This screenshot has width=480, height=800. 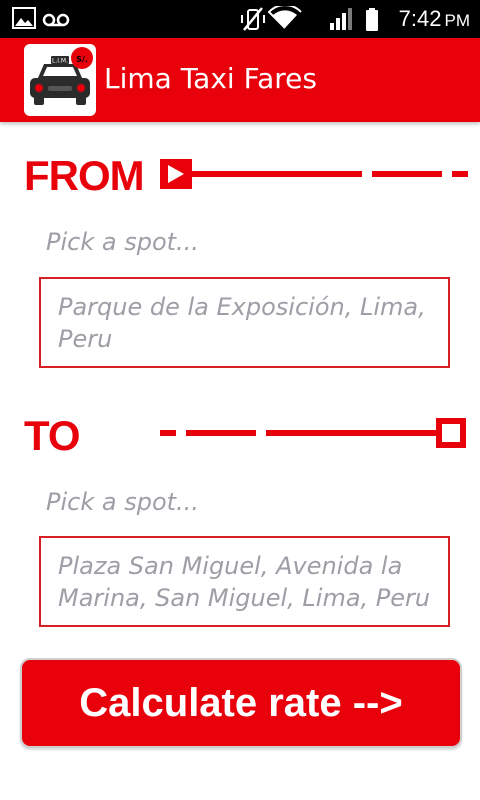 I want to click on clock: 7:42 PM, so click(x=434, y=19).